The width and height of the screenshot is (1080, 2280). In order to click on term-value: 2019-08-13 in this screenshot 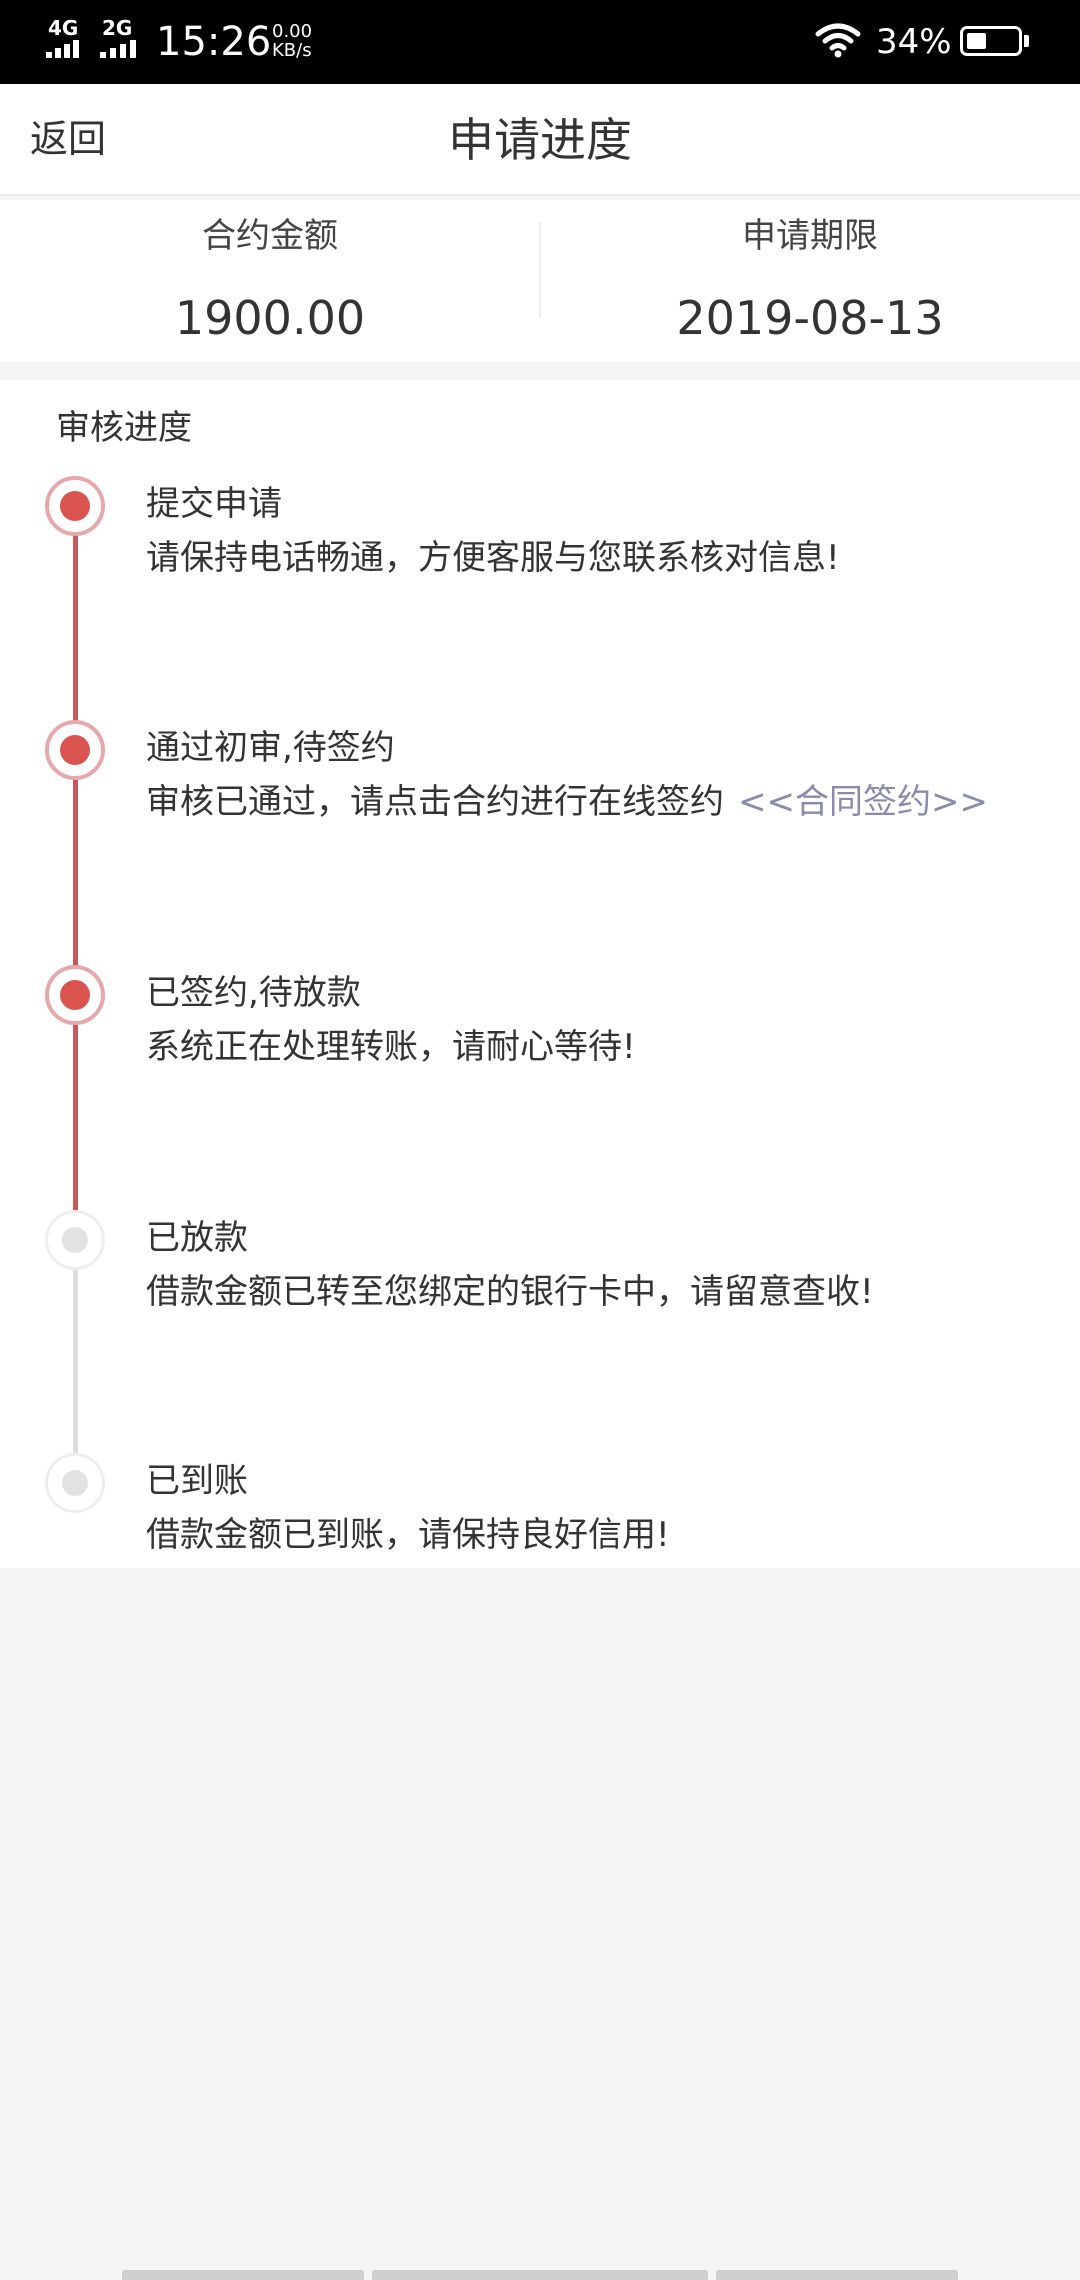, I will do `click(810, 318)`.